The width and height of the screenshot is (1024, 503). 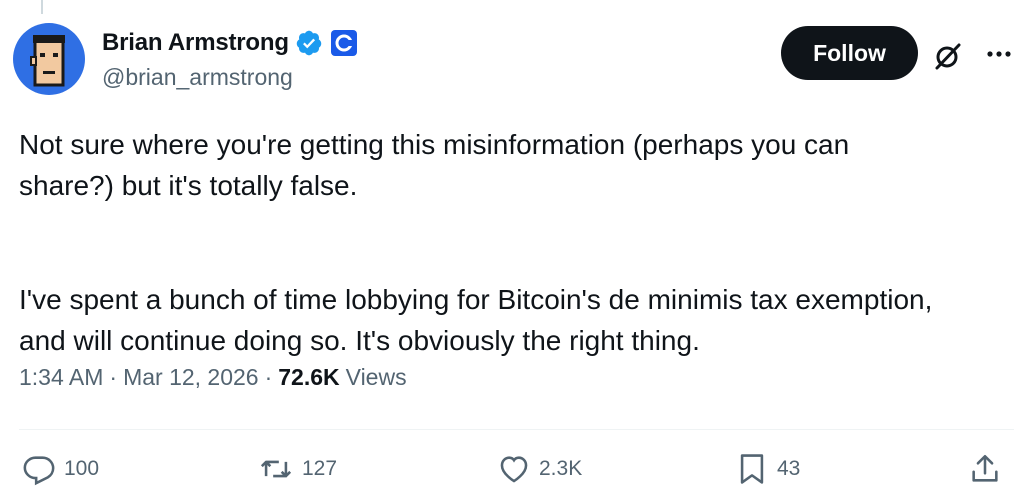 I want to click on tweet-metadata: 1:34 AM · Mar 12, 2026 · 72.6K Views, so click(x=213, y=377).